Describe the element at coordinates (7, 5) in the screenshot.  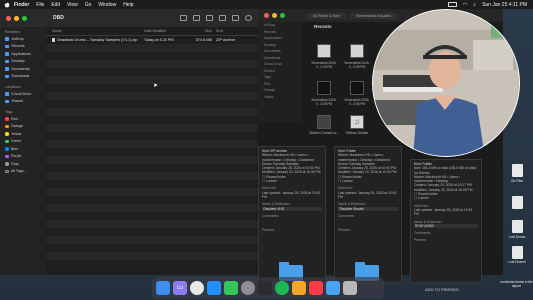
I see `apple-icon` at that location.